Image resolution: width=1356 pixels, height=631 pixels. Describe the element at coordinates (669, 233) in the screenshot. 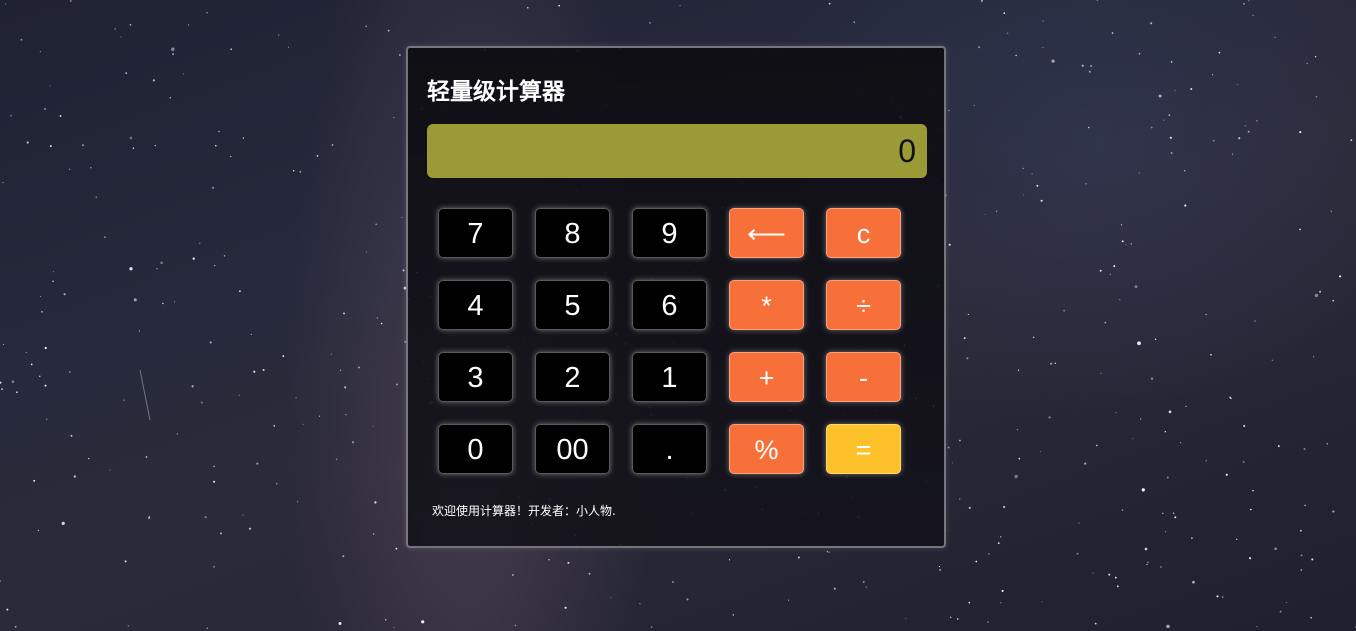

I see `key-9: 9` at that location.